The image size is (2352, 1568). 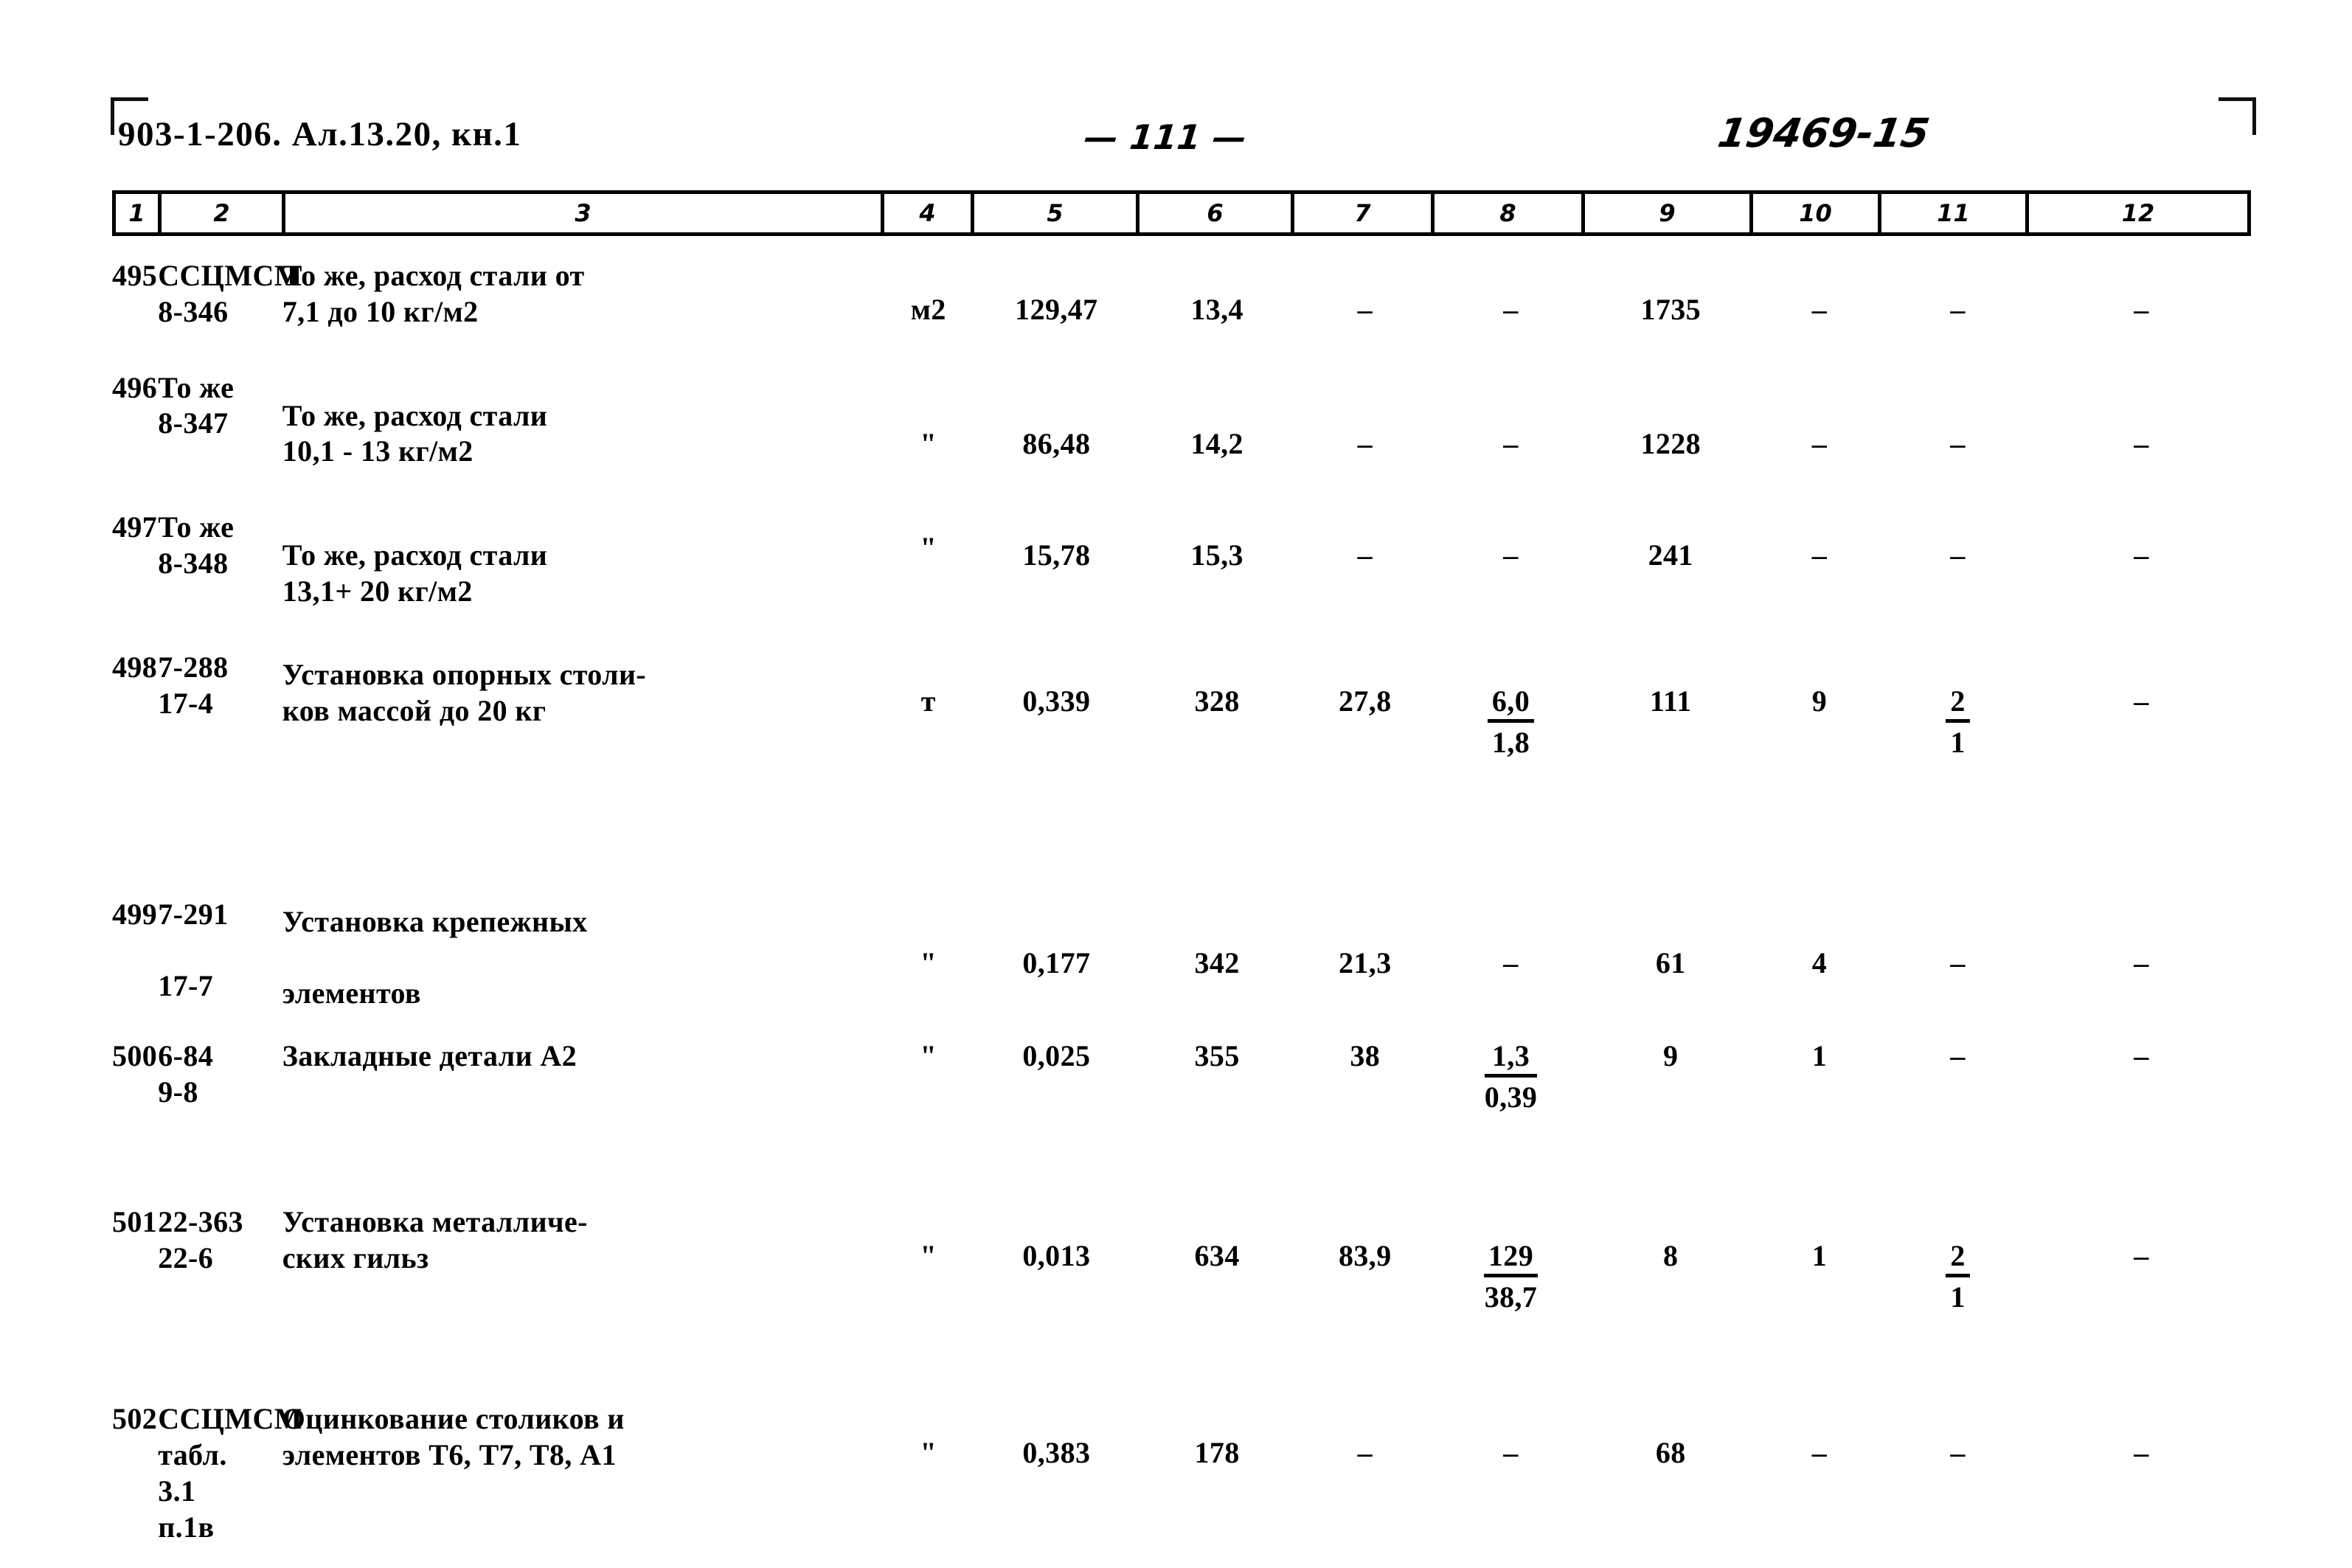 I want to click on row-value-7: 21,3, so click(x=1365, y=962).